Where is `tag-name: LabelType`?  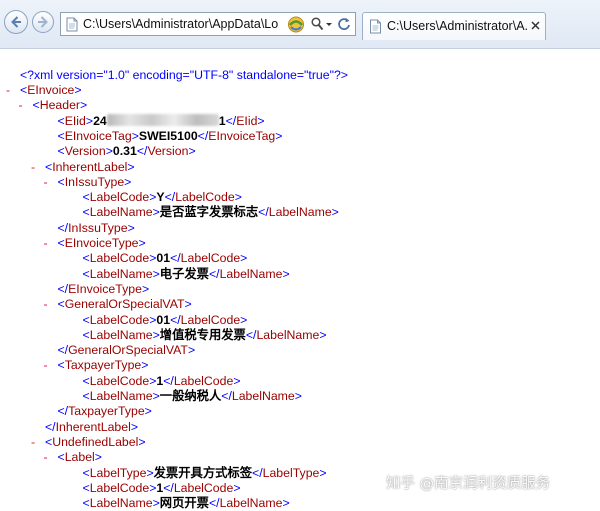 tag-name: LabelType is located at coordinates (291, 472).